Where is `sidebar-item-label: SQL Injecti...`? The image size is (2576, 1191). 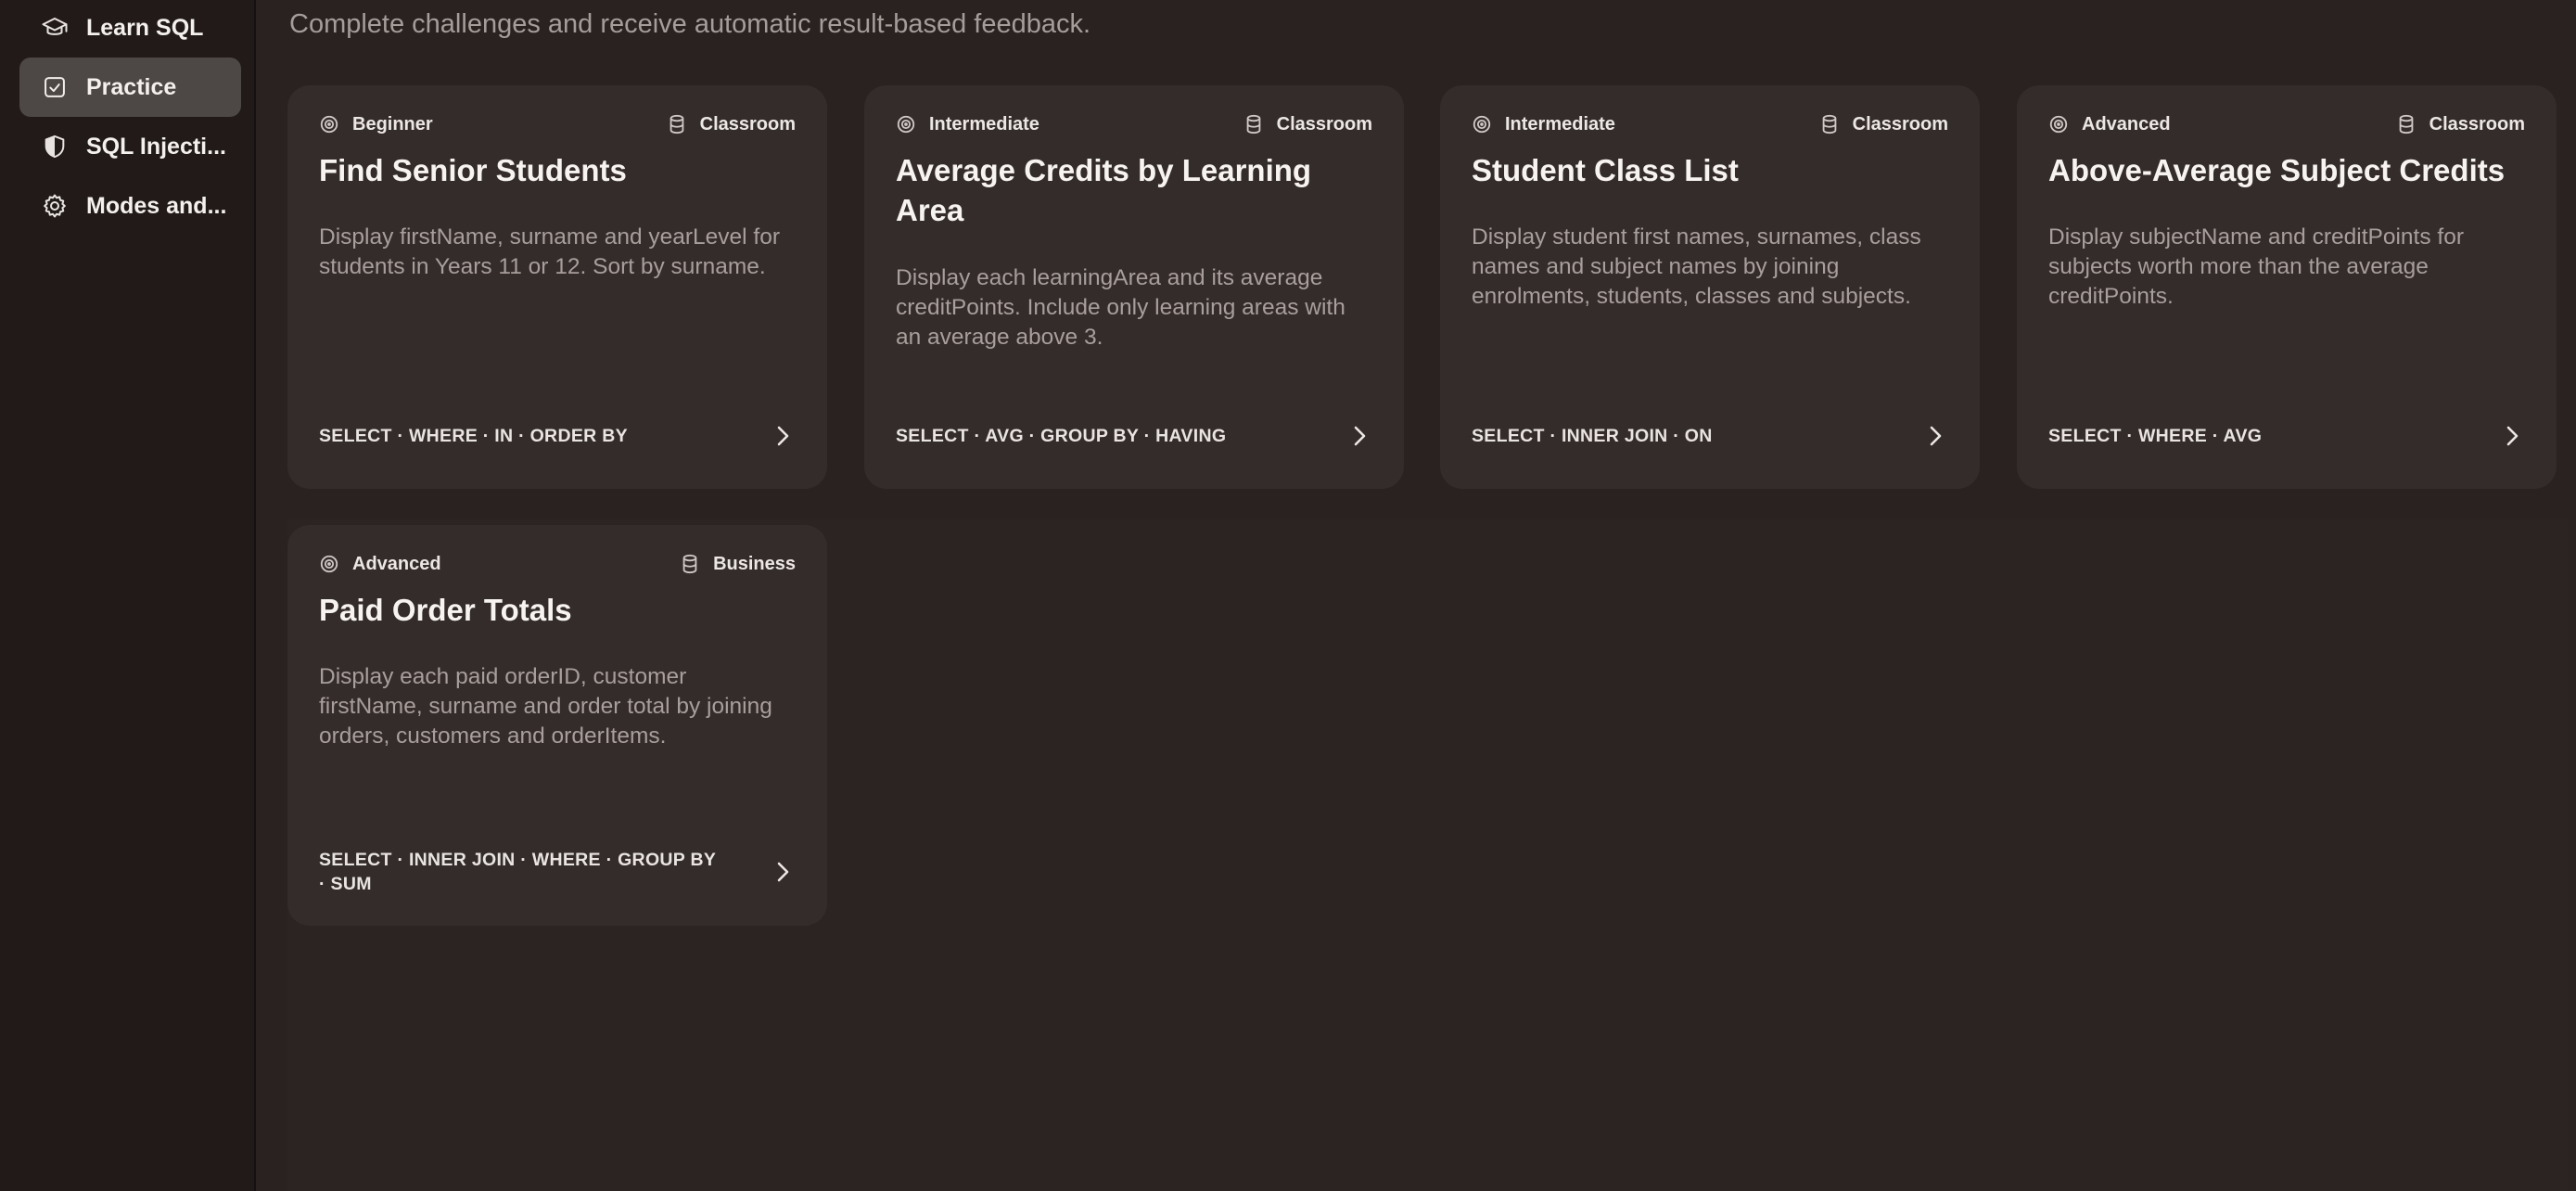 sidebar-item-label: SQL Injecti... is located at coordinates (156, 146).